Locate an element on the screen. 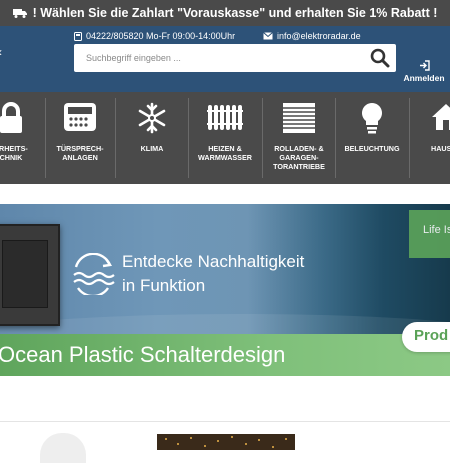  content-divider is located at coordinates (225, 421).